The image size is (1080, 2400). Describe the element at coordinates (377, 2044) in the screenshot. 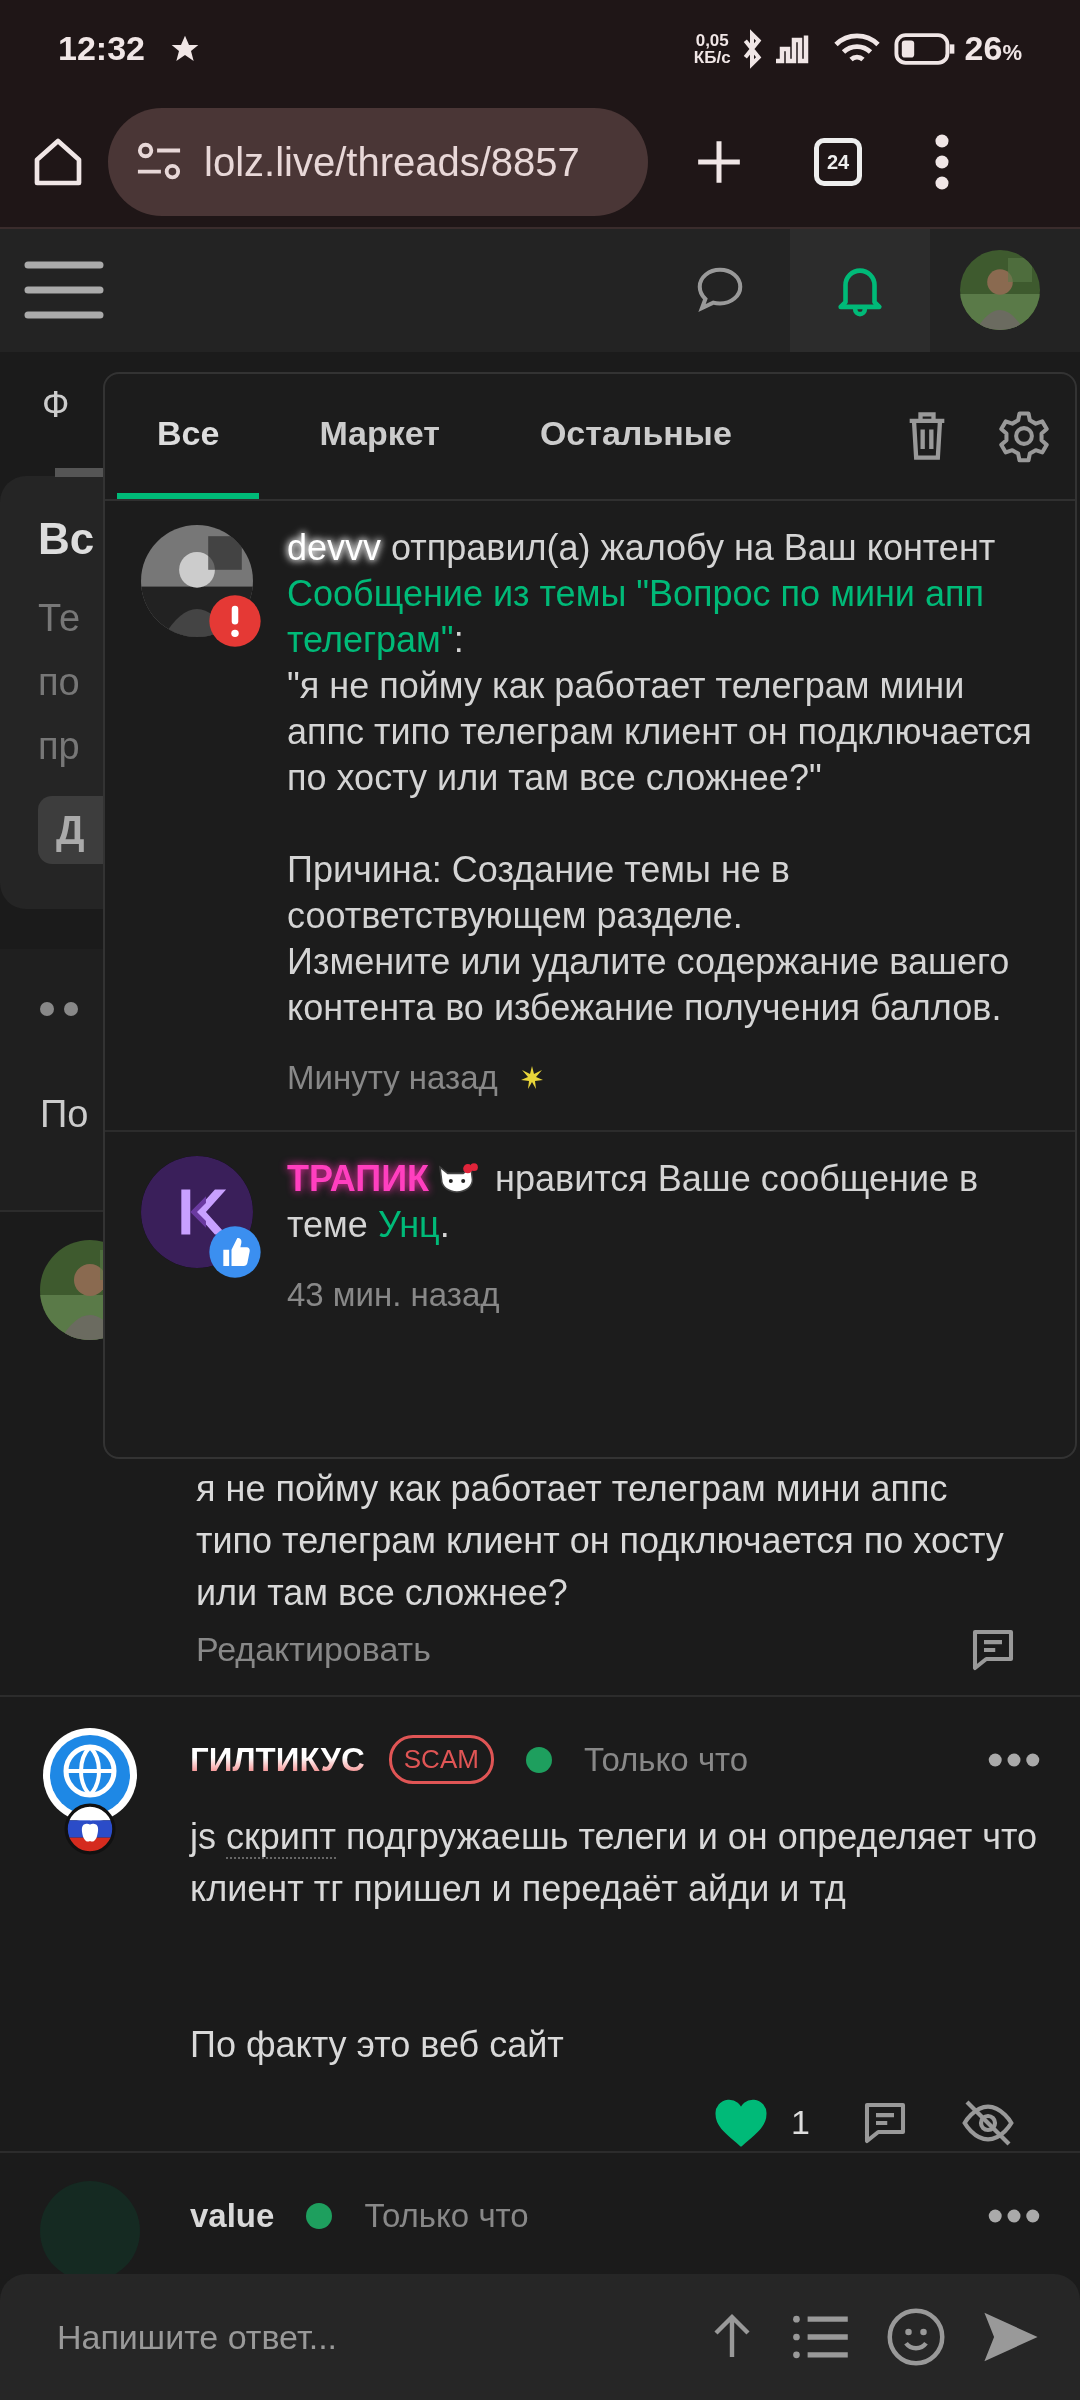

I see `post-text: По факту это веб сайт` at that location.